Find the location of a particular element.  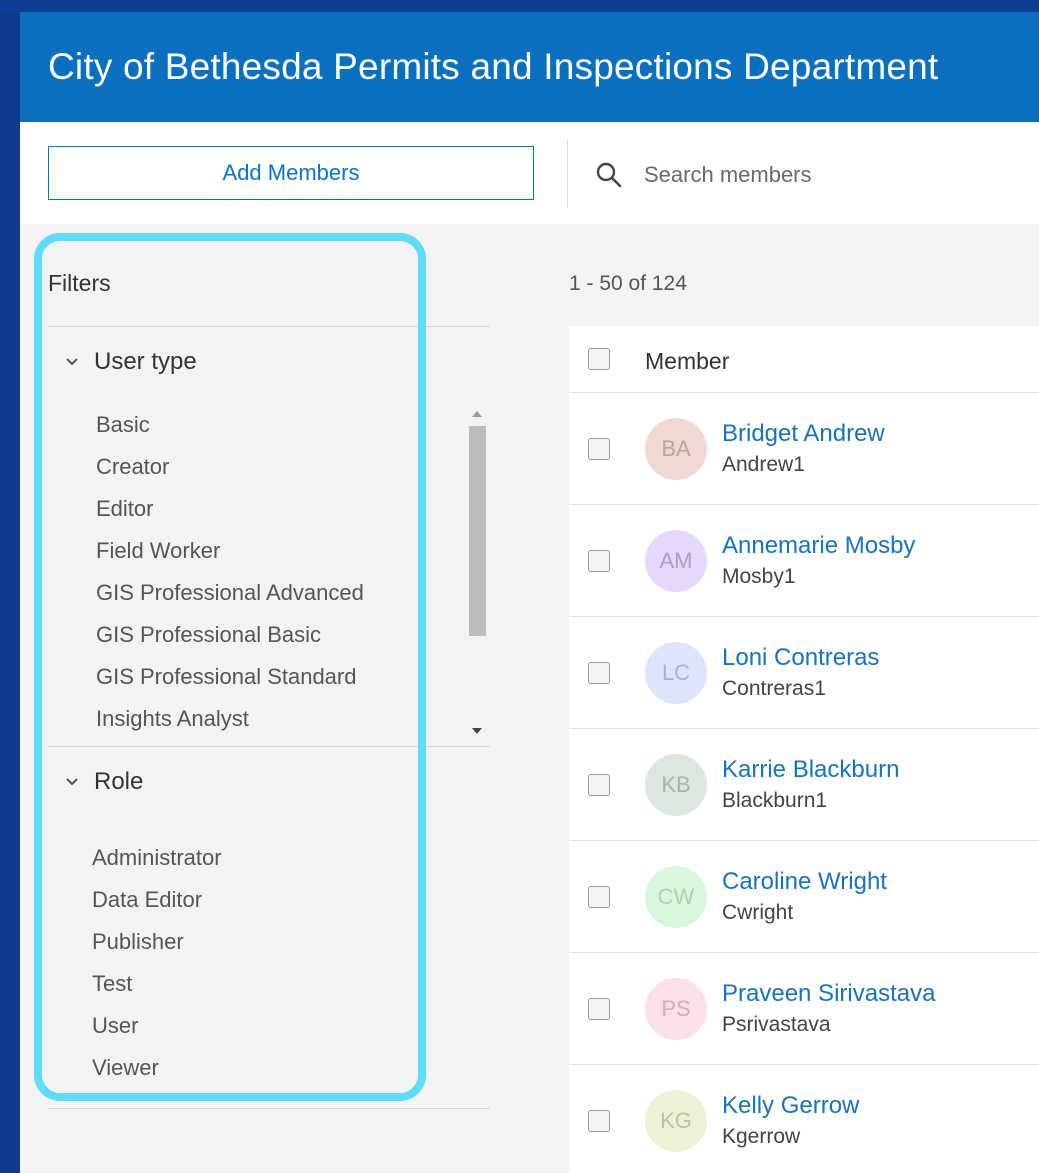

scroll-down-arrow-icon is located at coordinates (477, 731).